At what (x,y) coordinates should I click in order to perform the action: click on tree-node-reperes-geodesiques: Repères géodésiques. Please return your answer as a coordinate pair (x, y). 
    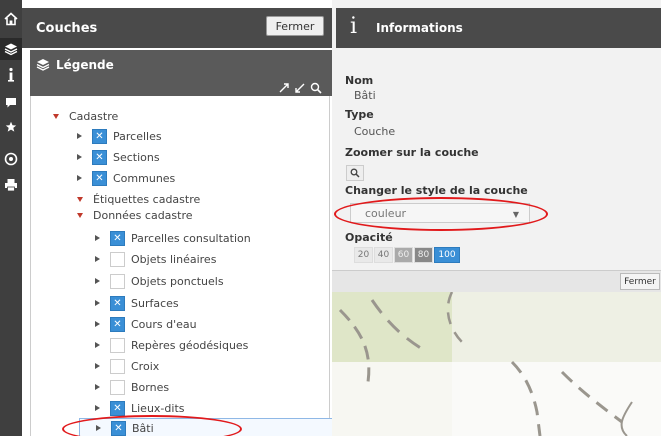
    Looking at the image, I should click on (171, 345).